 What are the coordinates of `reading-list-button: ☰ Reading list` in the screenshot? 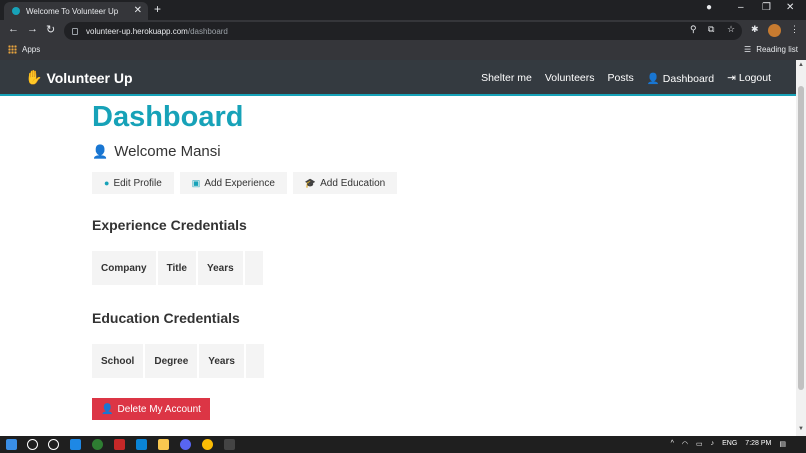 It's located at (771, 49).